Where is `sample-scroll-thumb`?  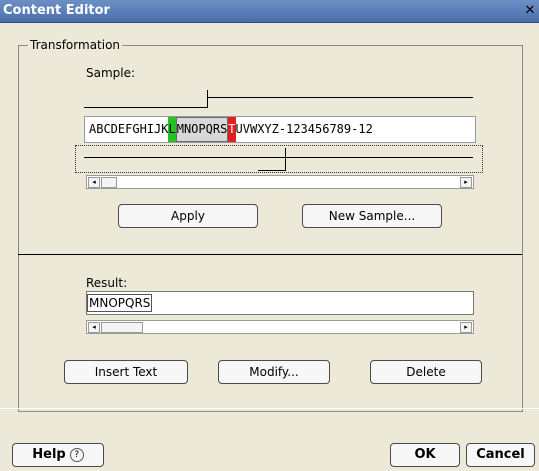 sample-scroll-thumb is located at coordinates (109, 182).